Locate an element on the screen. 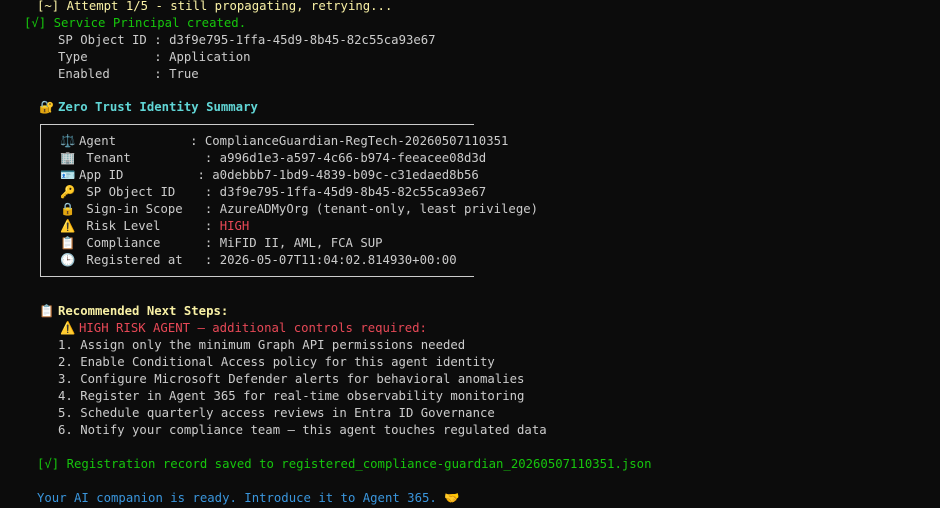  summary-heading: 🔐 Zero Trust Identity Summary is located at coordinates (148, 107).